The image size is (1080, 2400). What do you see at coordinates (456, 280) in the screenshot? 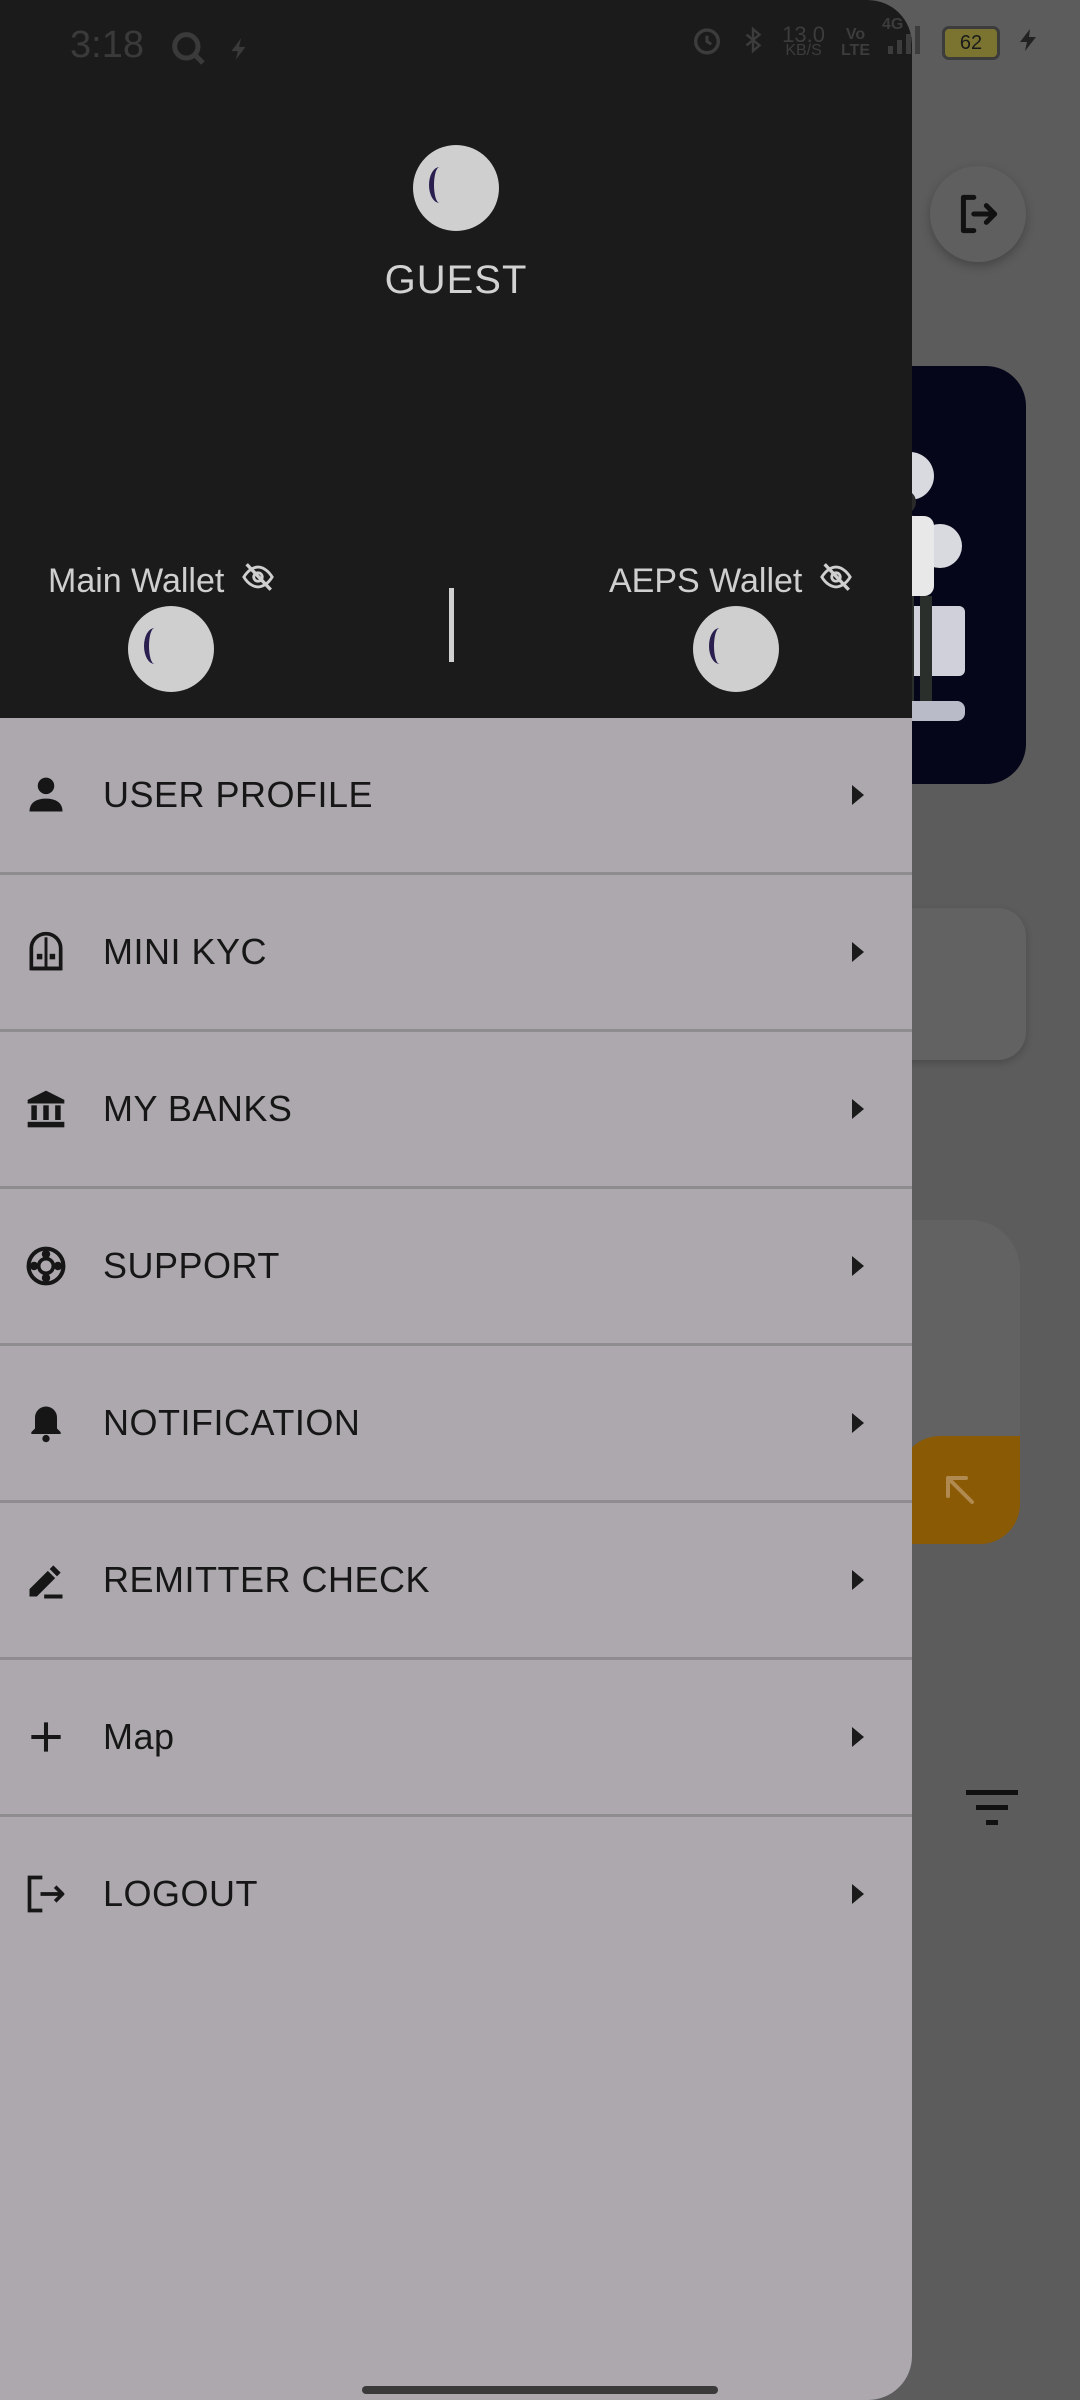
I see `user-name: GUEST` at bounding box center [456, 280].